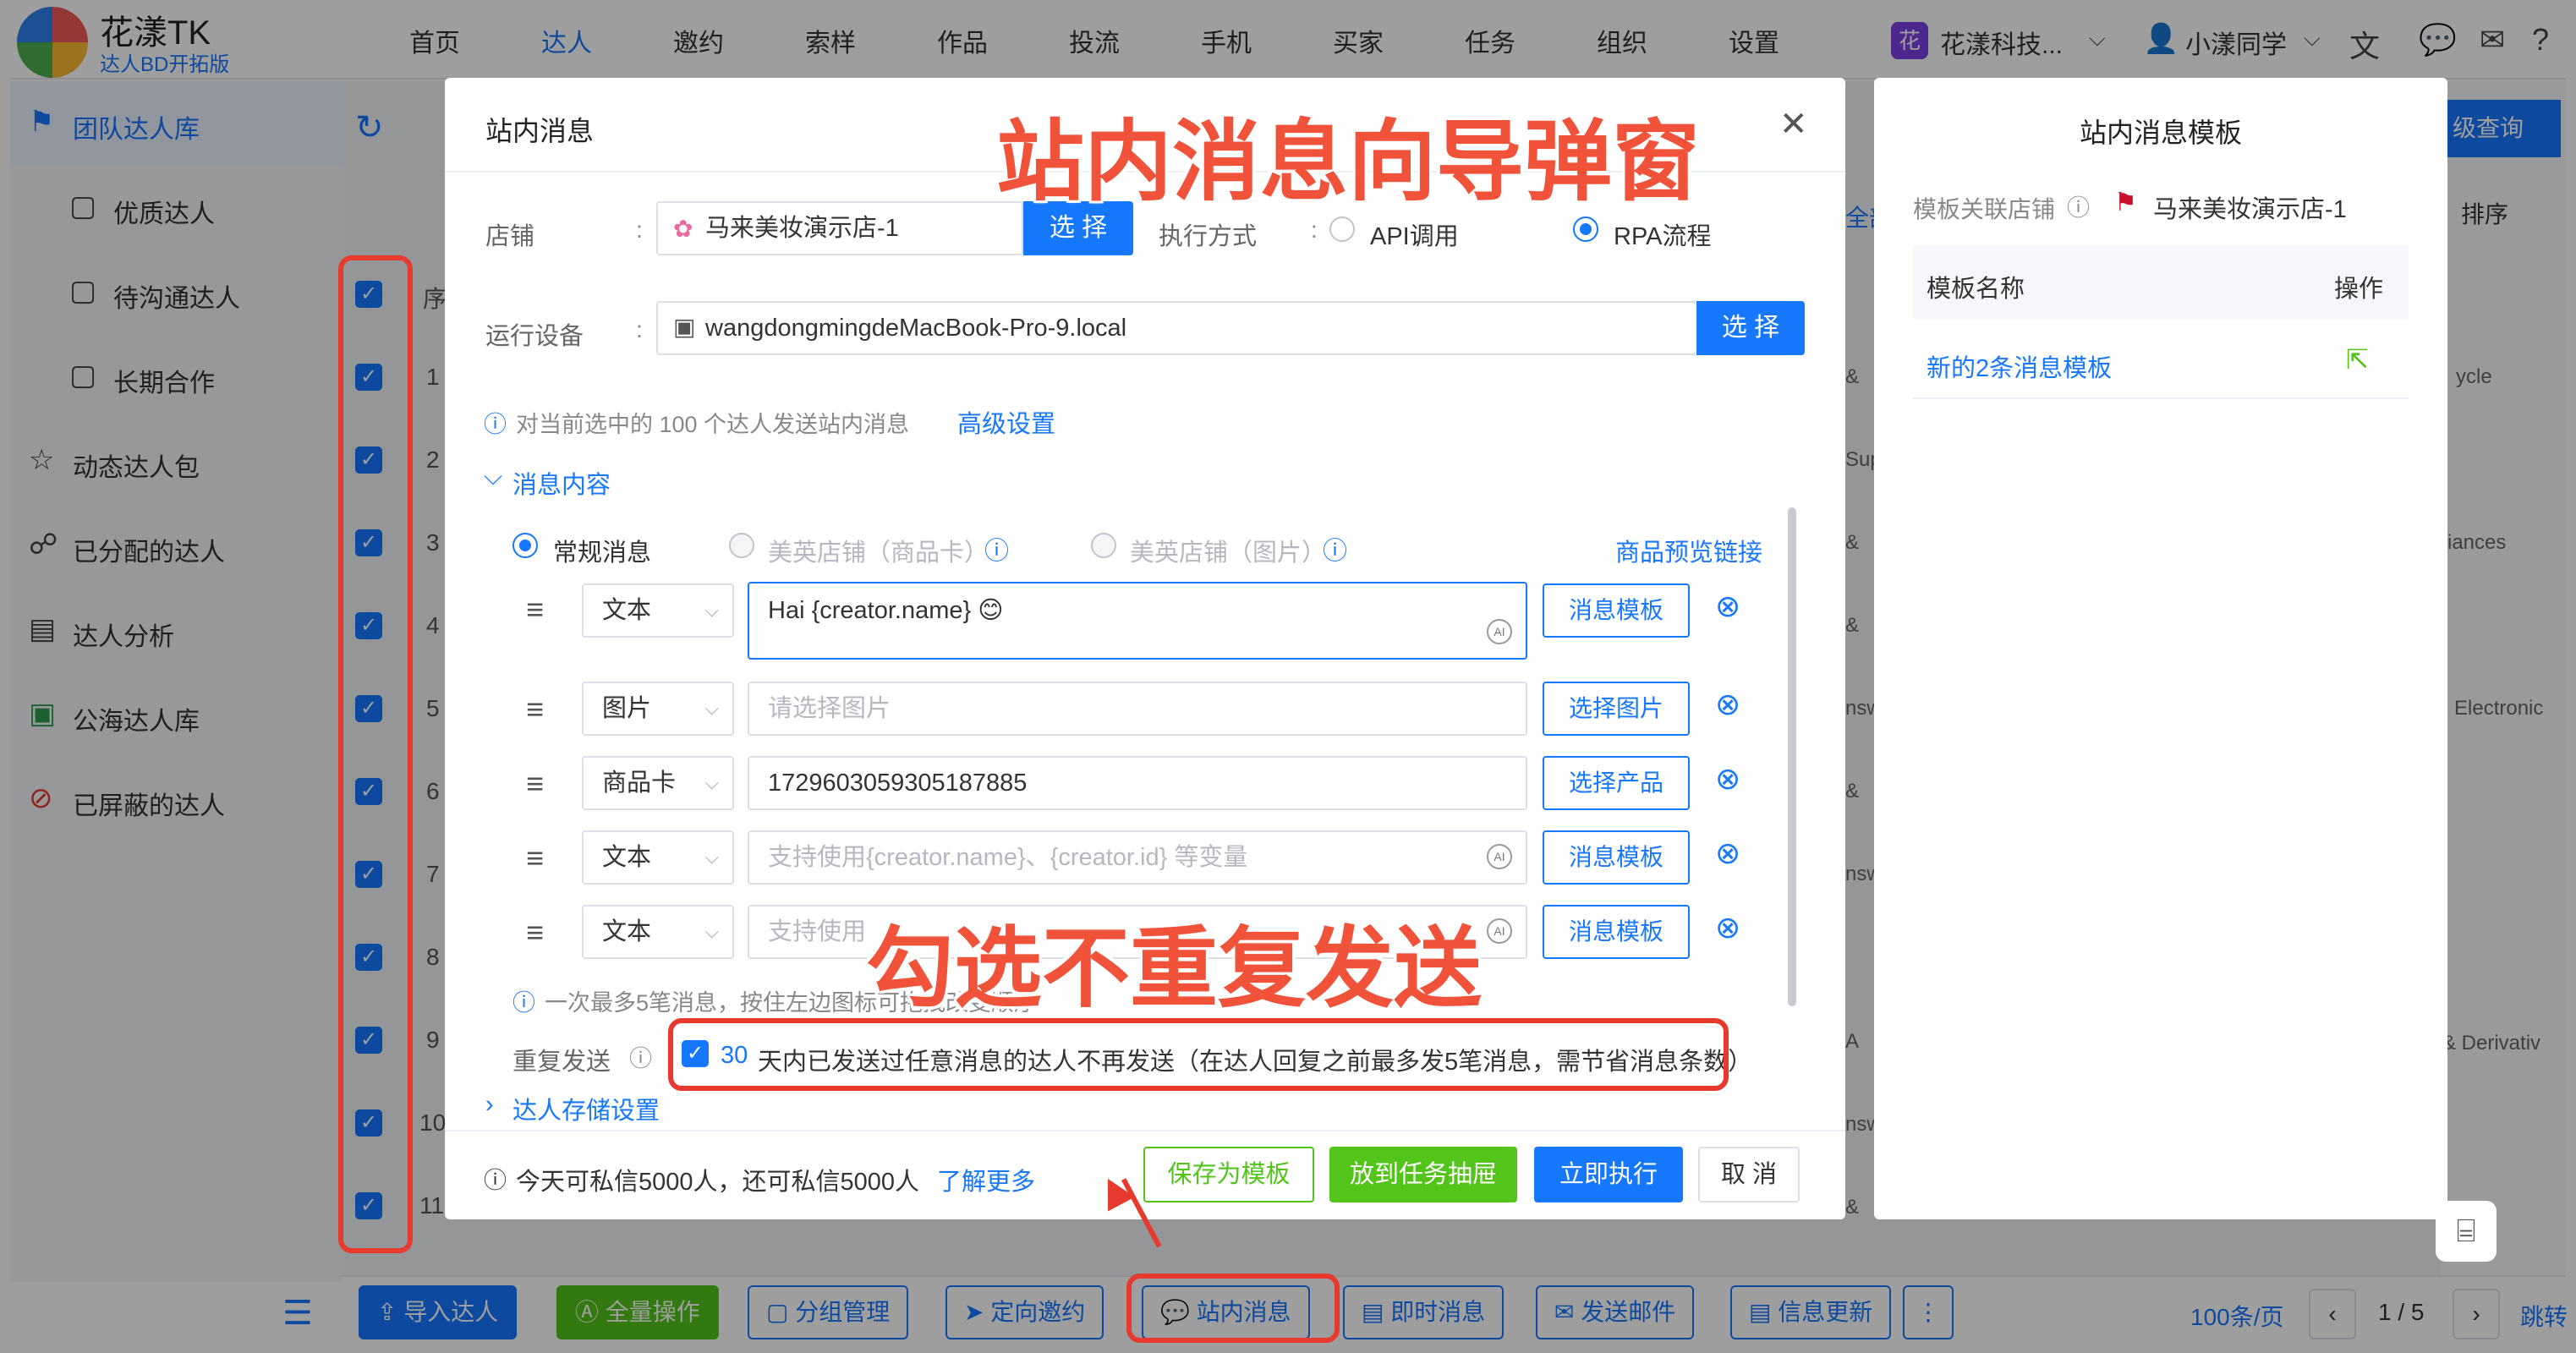 This screenshot has width=2576, height=1353. What do you see at coordinates (2125, 202) in the screenshot?
I see `flag-icon: ⚑` at bounding box center [2125, 202].